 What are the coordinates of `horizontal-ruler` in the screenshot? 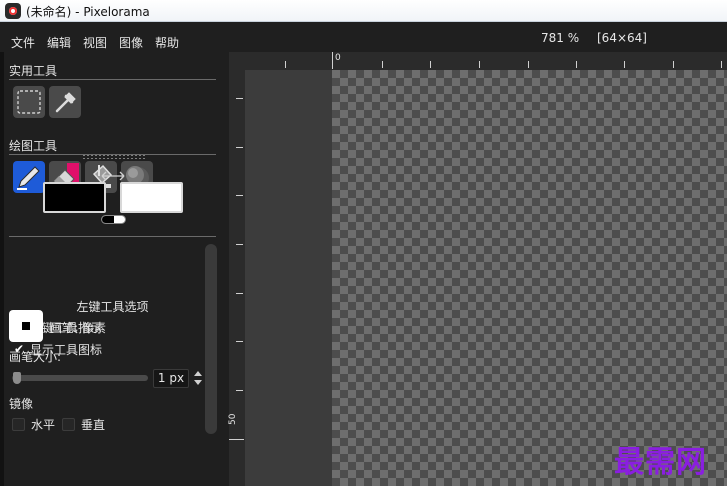 It's located at (486, 61).